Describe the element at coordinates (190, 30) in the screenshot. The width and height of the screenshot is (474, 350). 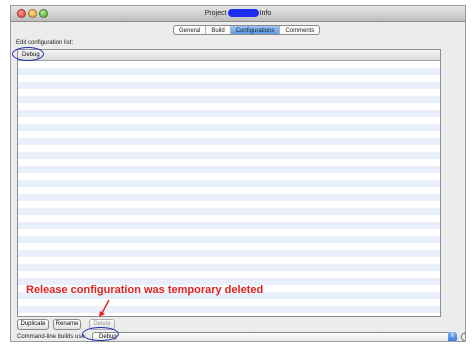
I see `tab-general: General` at that location.